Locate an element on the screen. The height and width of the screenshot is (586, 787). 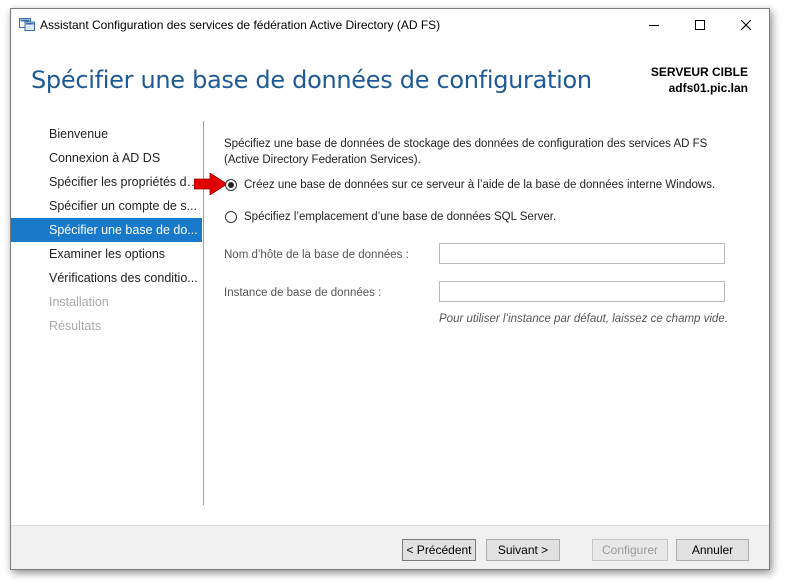
minimize-button is located at coordinates (654, 24).